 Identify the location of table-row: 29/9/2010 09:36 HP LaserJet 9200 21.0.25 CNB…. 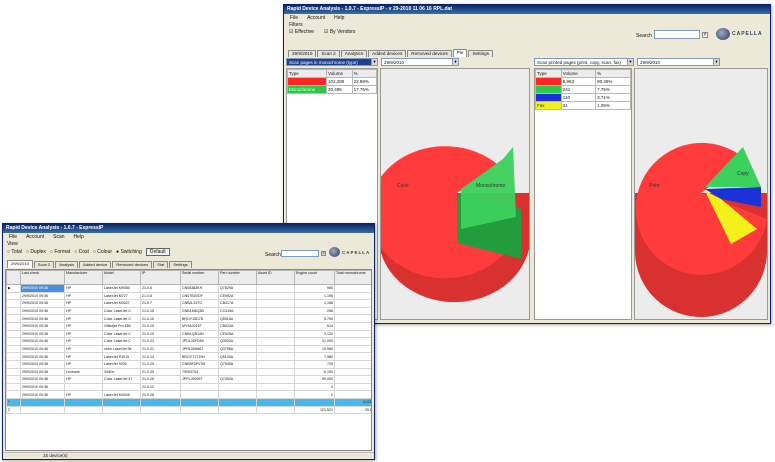
(188, 364).